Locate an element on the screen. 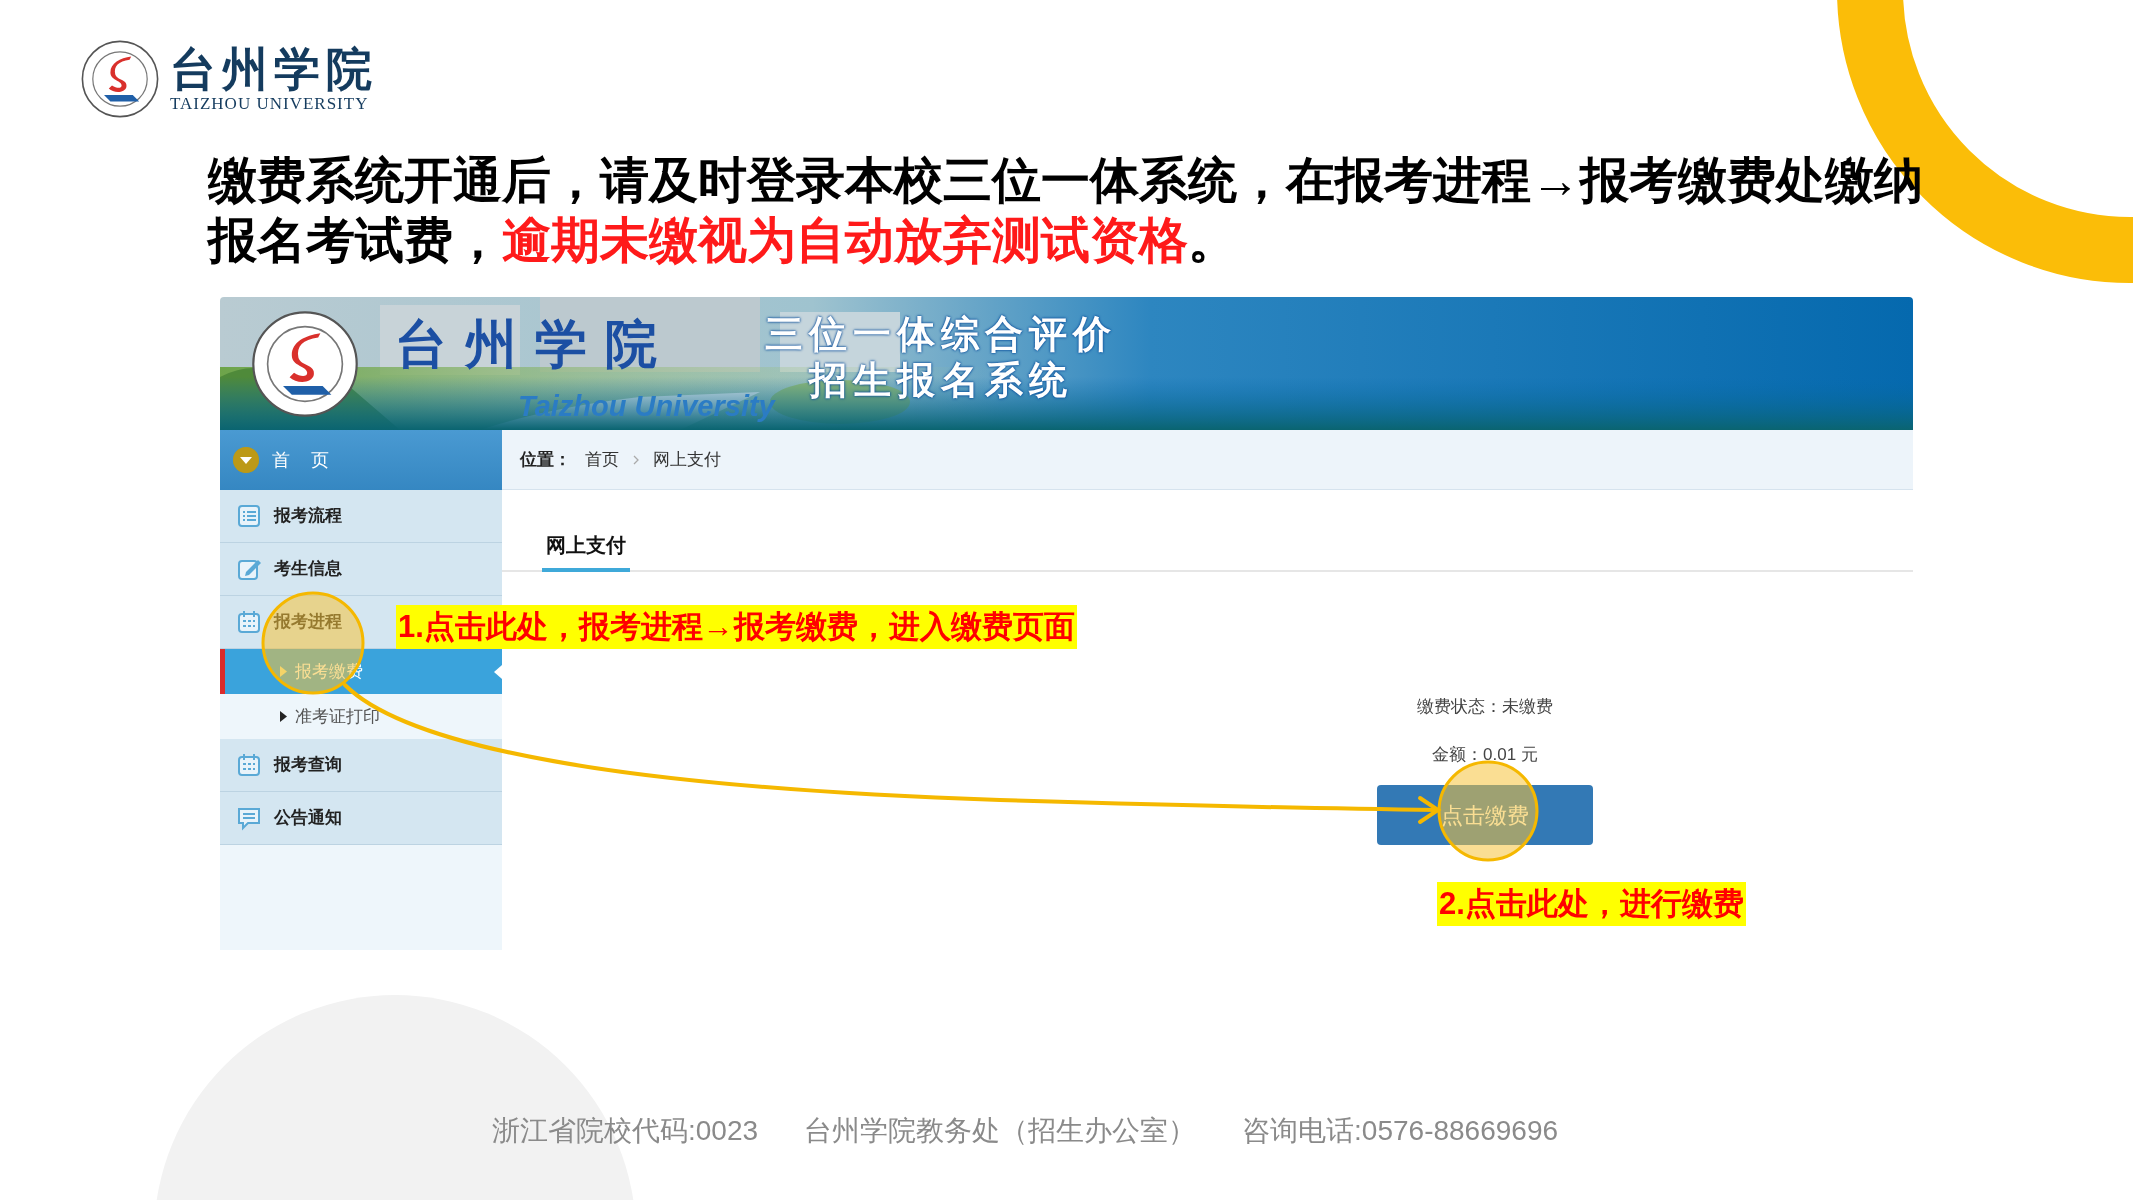 The image size is (2133, 1200). university-logo-subtitle: TAIZHOU UNIVERSITY is located at coordinates (270, 104).